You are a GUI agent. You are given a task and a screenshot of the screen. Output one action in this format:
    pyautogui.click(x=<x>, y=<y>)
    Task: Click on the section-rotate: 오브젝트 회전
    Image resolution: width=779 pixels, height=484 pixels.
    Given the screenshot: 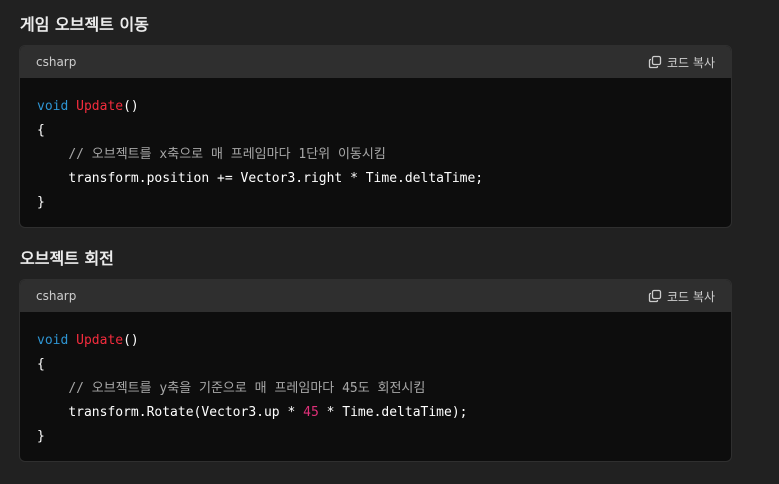 What is the action you would take?
    pyautogui.click(x=67, y=259)
    